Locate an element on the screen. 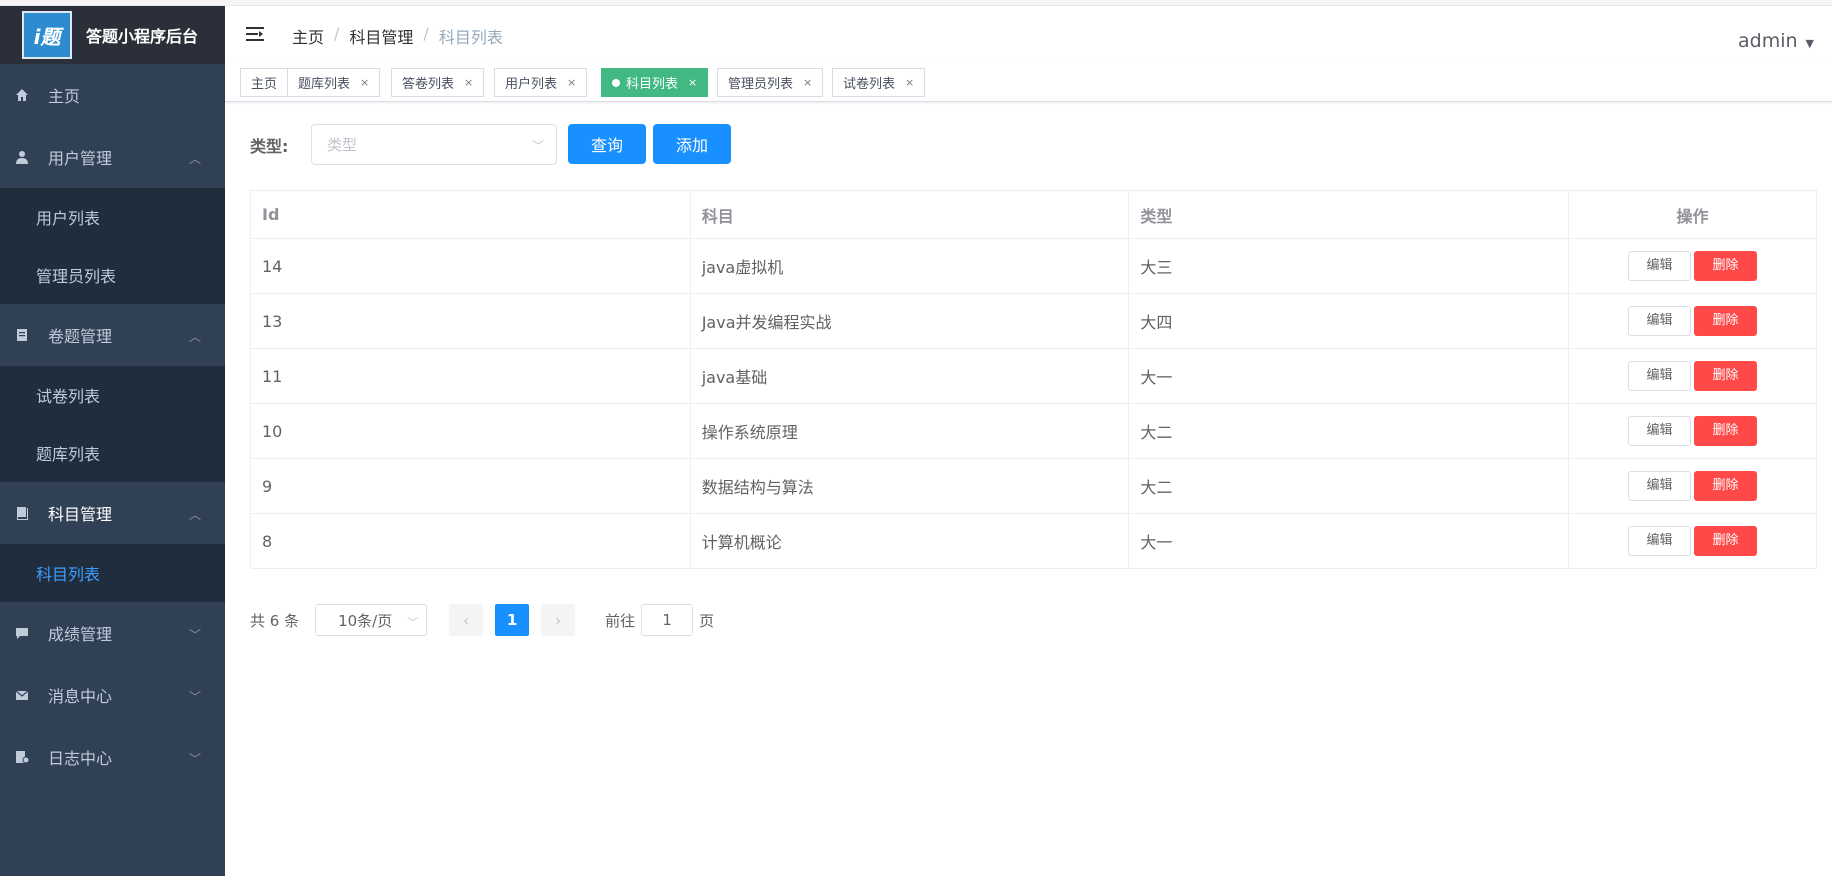  chevron-right-icon: › is located at coordinates (558, 620).